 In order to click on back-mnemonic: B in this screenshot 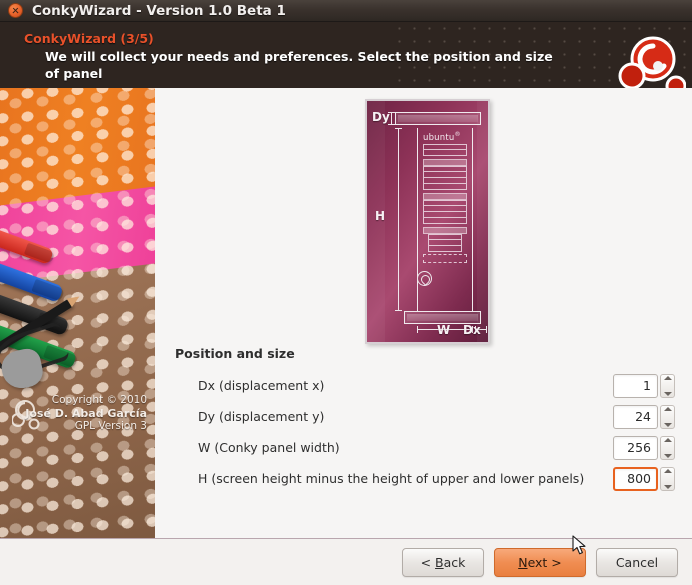, I will do `click(439, 562)`.